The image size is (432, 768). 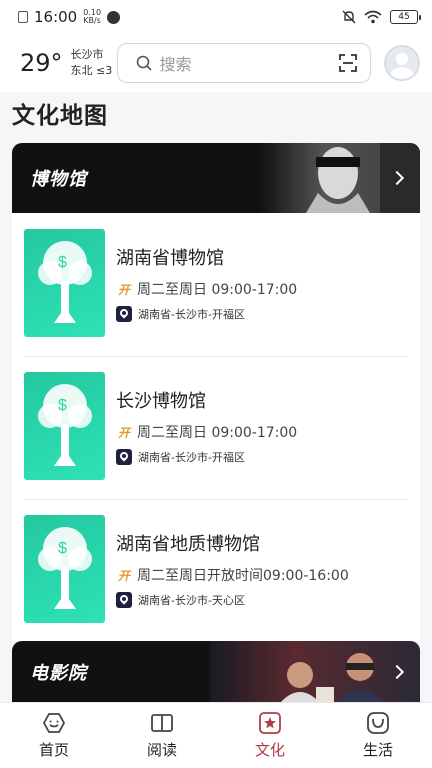 I want to click on venue-info: 长沙博物馆 开 周二至周日 09:00-17:00 湖南省-长沙市-开福区, so click(x=206, y=426).